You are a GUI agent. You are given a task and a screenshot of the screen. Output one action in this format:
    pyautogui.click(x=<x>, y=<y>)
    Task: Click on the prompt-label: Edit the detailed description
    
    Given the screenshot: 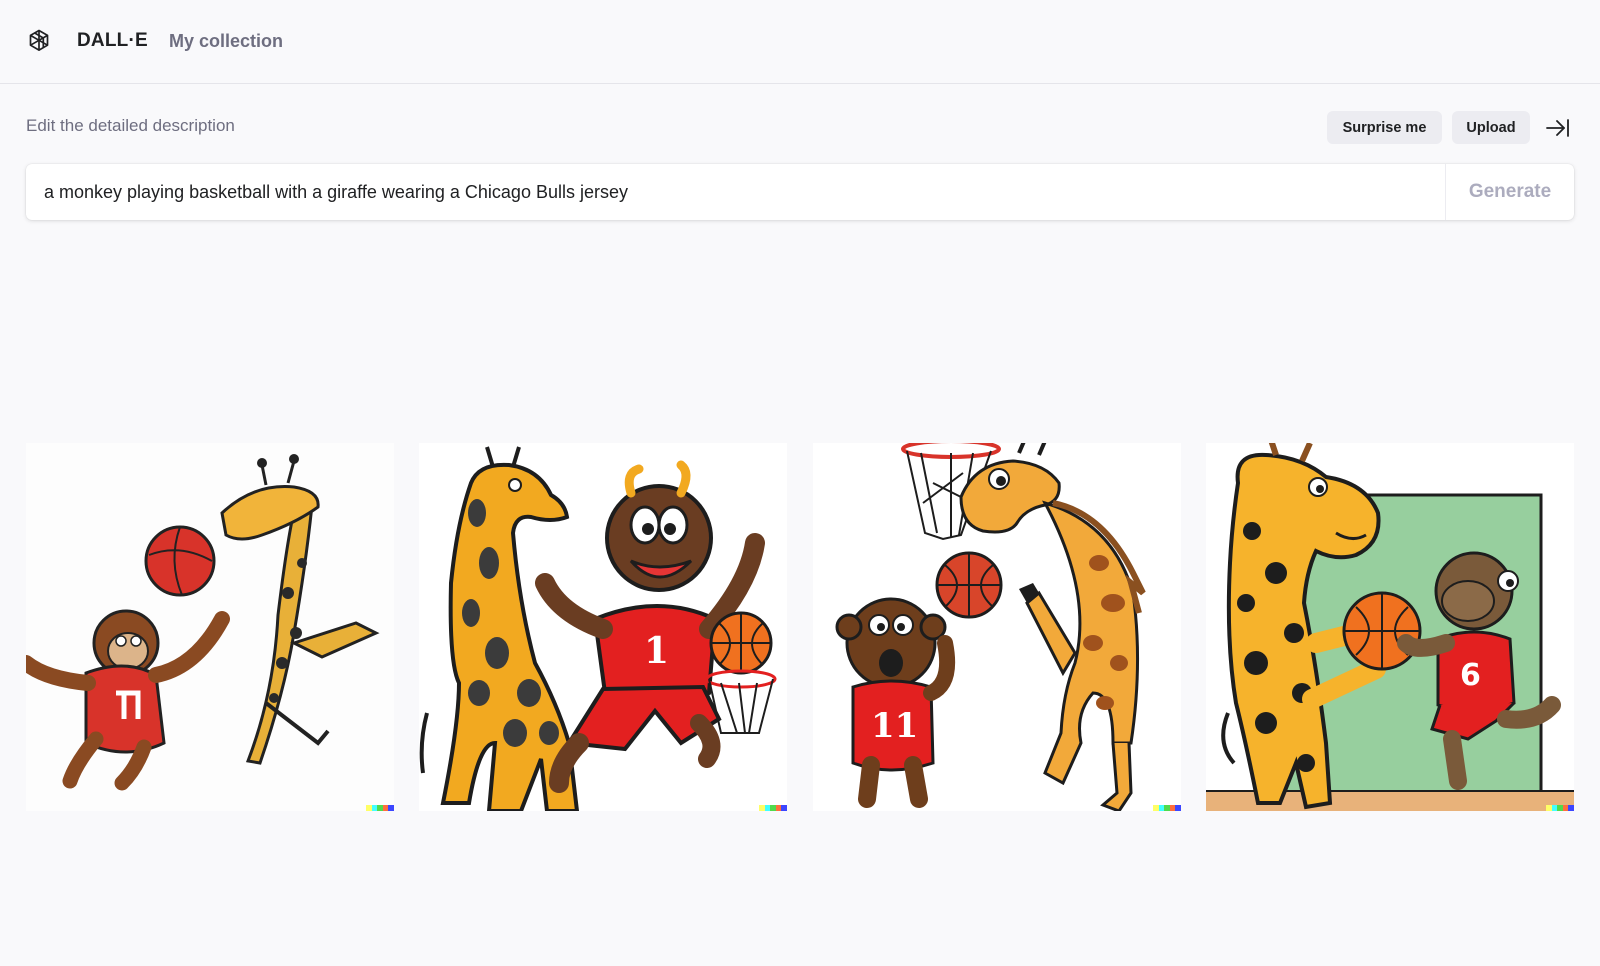 What is the action you would take?
    pyautogui.click(x=130, y=125)
    